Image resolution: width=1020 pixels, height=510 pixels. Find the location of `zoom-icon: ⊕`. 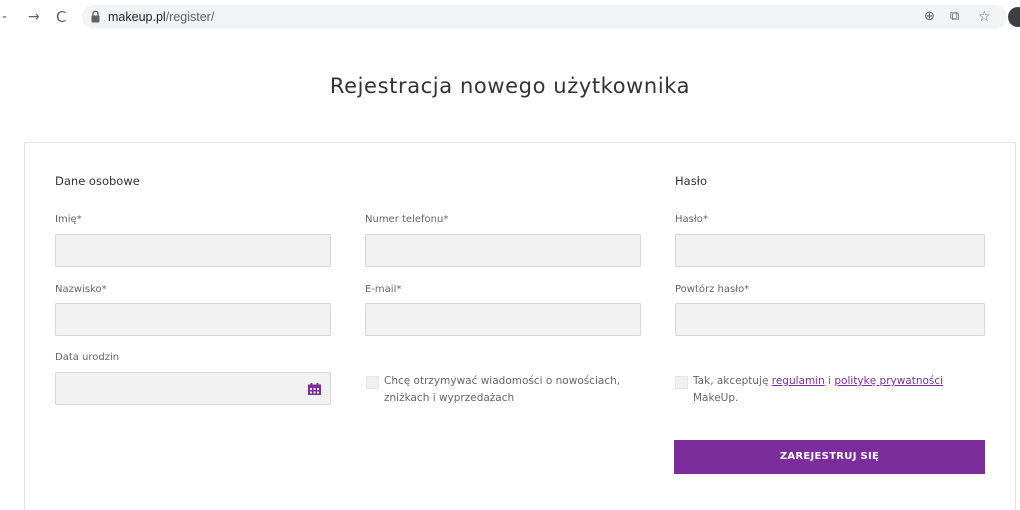

zoom-icon: ⊕ is located at coordinates (929, 17).